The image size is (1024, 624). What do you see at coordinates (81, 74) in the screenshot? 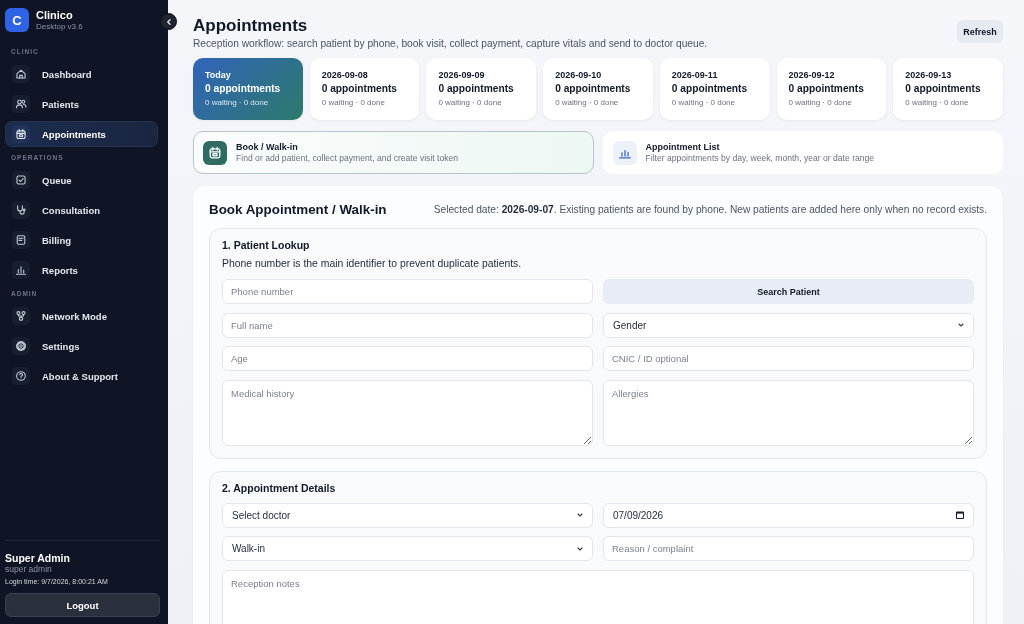
I see `nav-item: Dashboard` at bounding box center [81, 74].